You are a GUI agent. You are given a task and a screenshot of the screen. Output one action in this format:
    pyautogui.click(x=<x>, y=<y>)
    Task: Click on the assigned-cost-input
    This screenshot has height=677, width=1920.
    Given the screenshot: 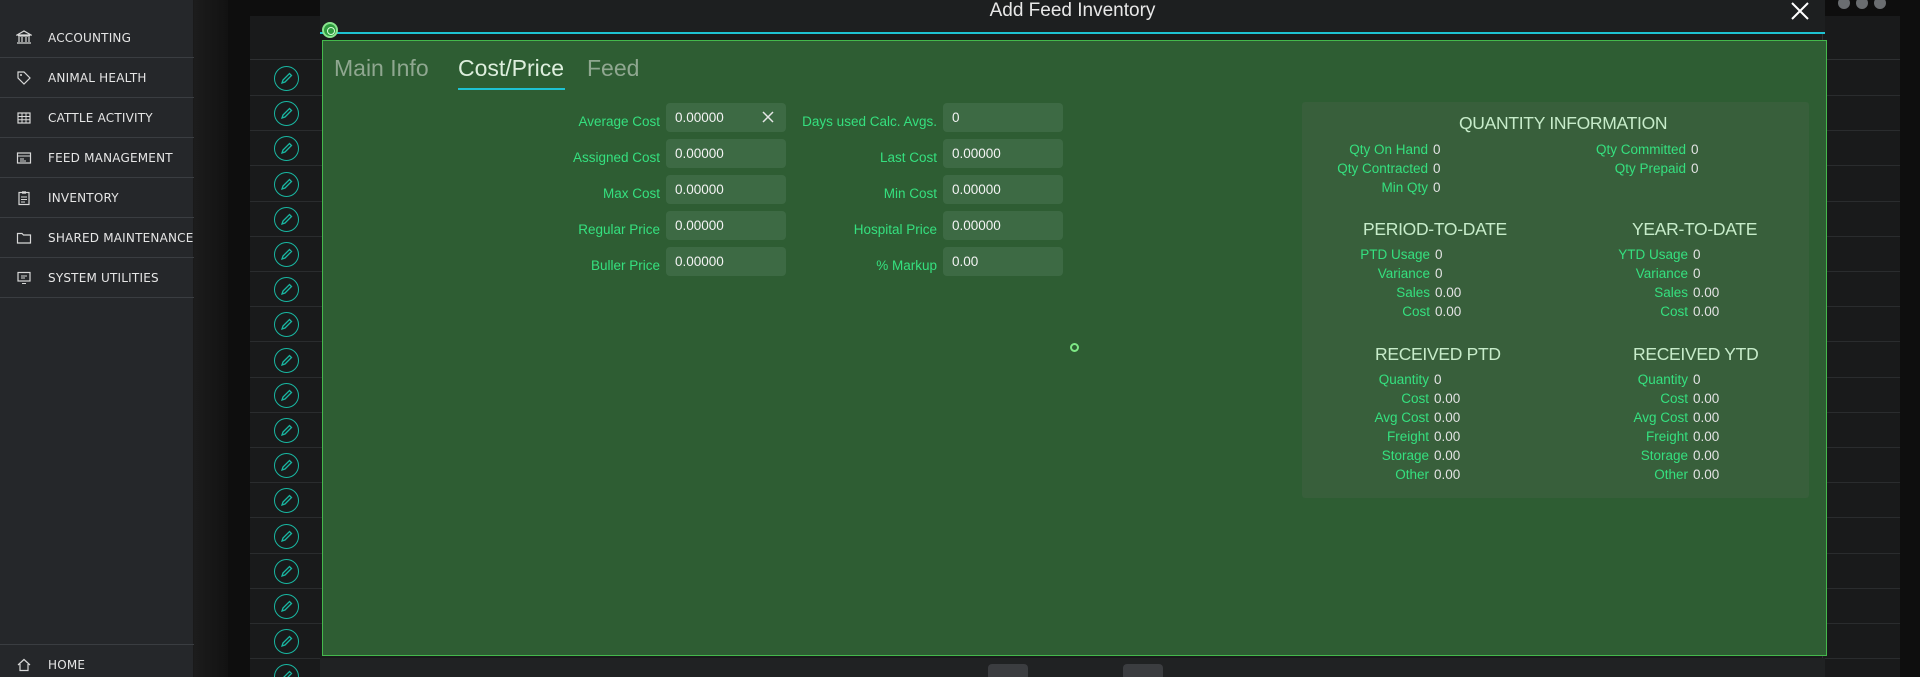 What is the action you would take?
    pyautogui.click(x=726, y=153)
    